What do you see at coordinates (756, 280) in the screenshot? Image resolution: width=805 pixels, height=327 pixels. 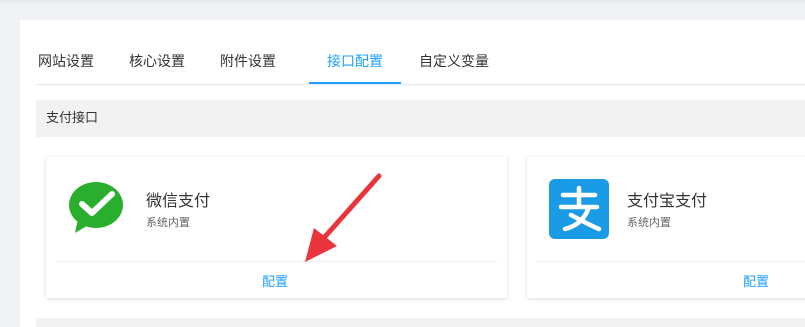 I see `configure-alipay-button: 配置` at bounding box center [756, 280].